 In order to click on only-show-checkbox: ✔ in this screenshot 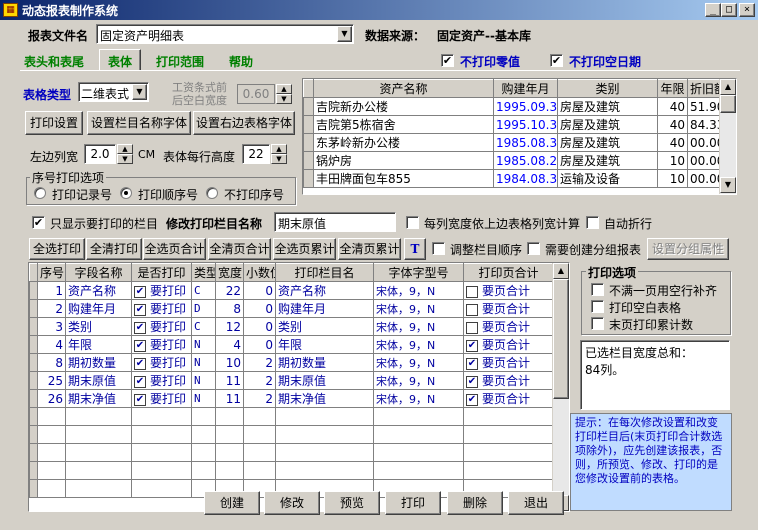, I will do `click(38, 222)`.